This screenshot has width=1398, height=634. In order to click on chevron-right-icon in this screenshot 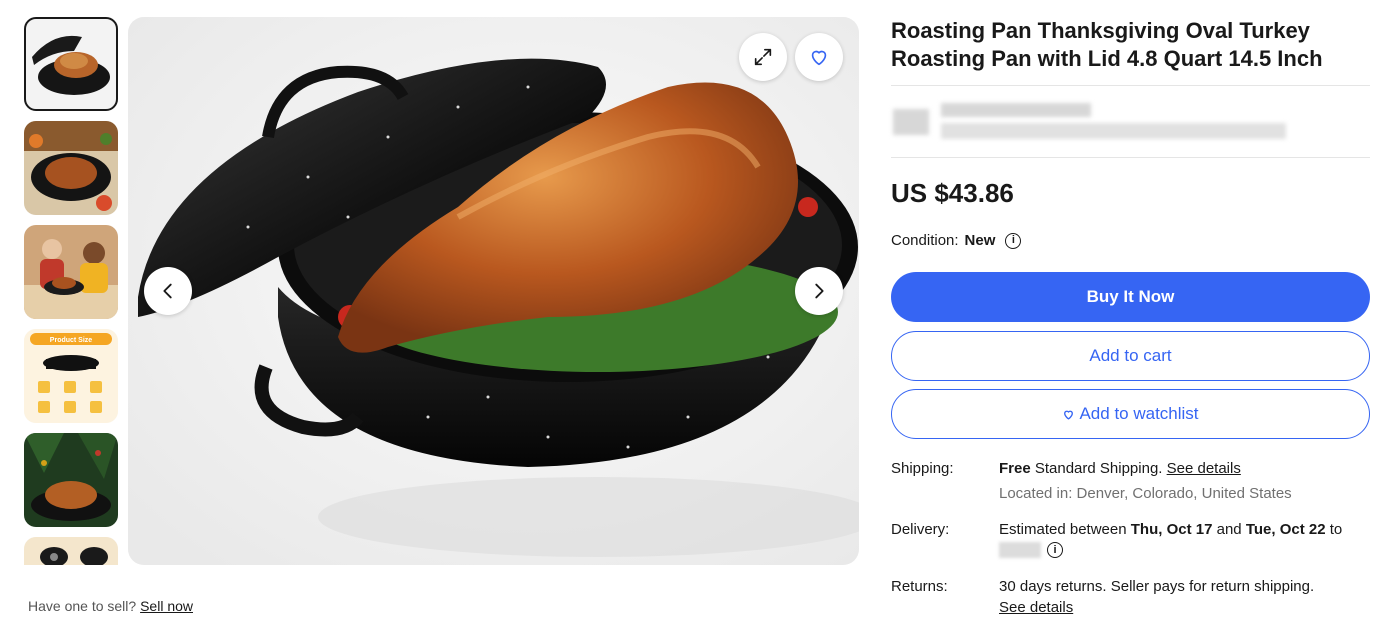, I will do `click(819, 291)`.